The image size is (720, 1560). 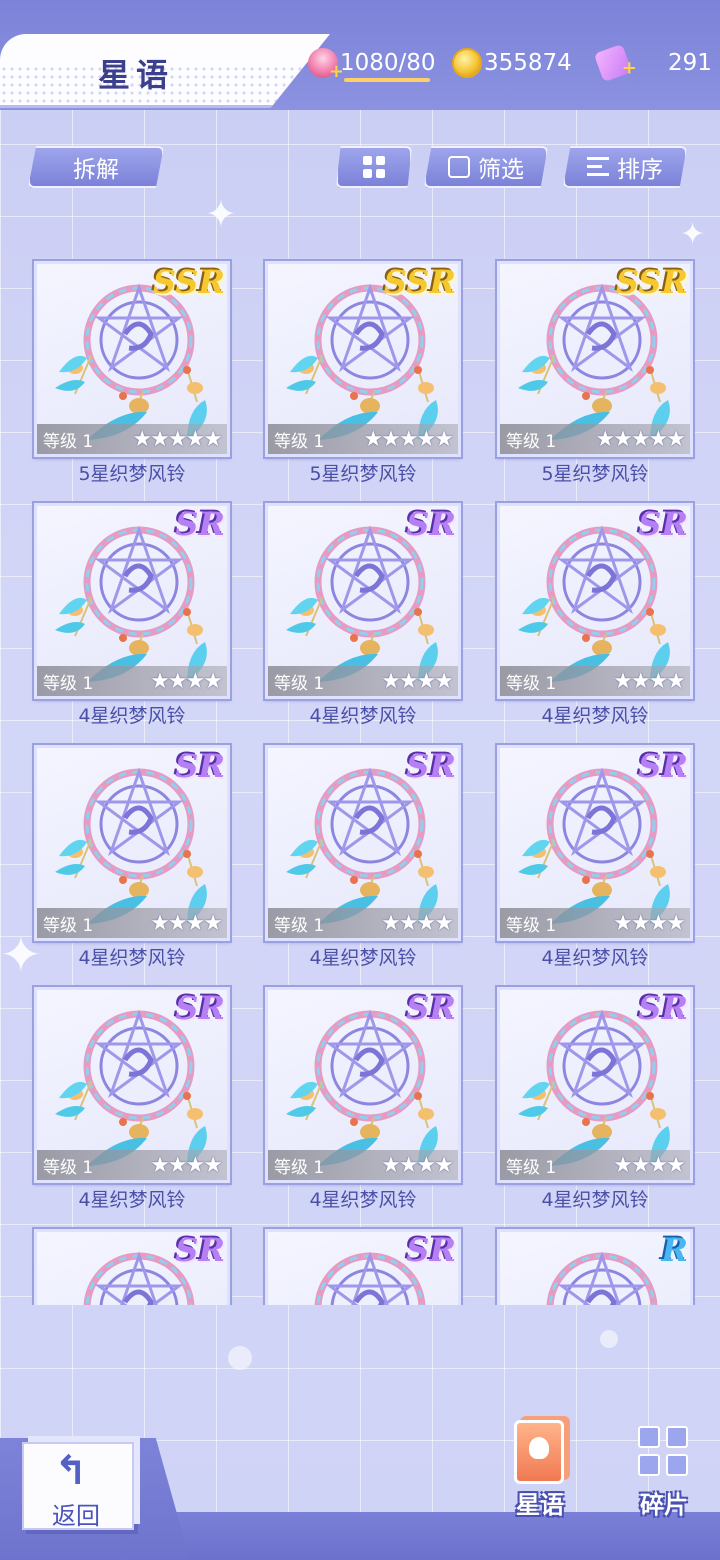 I want to click on cupcake-icon: +, so click(x=326, y=65).